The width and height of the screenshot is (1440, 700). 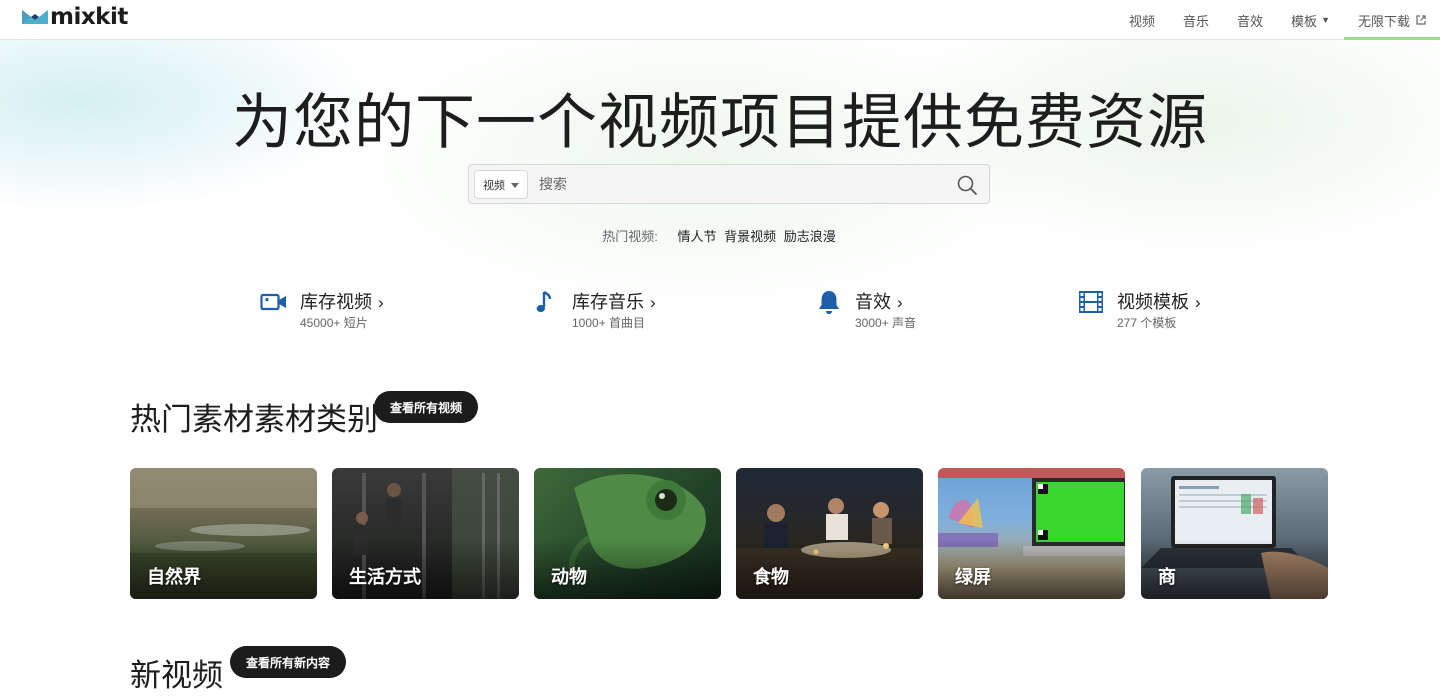 I want to click on category-title-text: 视频模板, so click(x=1153, y=302).